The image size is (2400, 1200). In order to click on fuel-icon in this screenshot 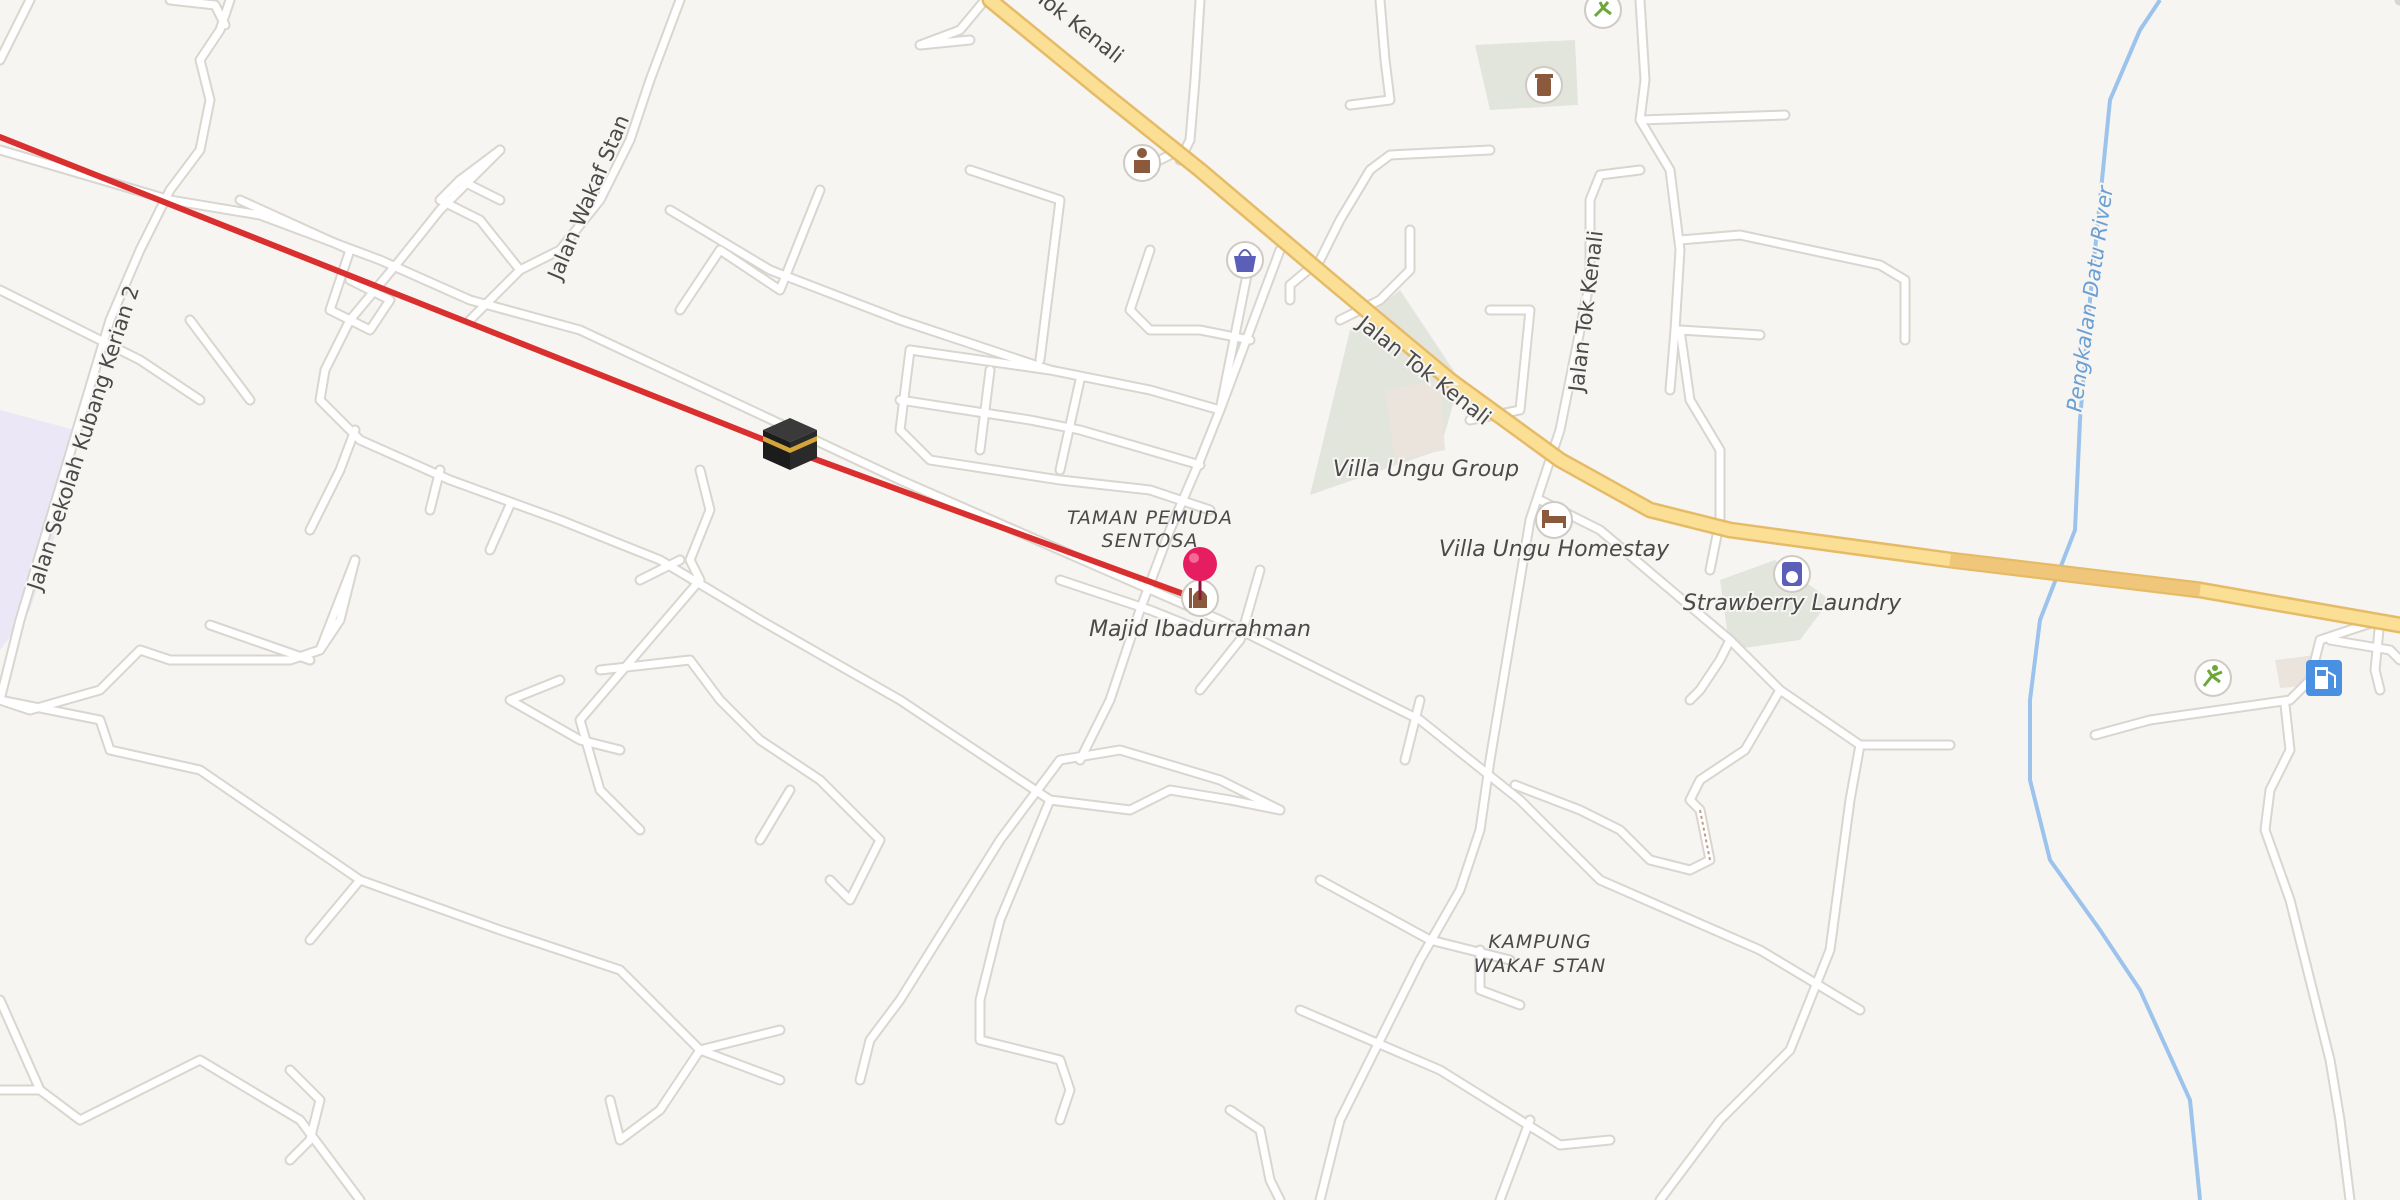, I will do `click(2324, 678)`.